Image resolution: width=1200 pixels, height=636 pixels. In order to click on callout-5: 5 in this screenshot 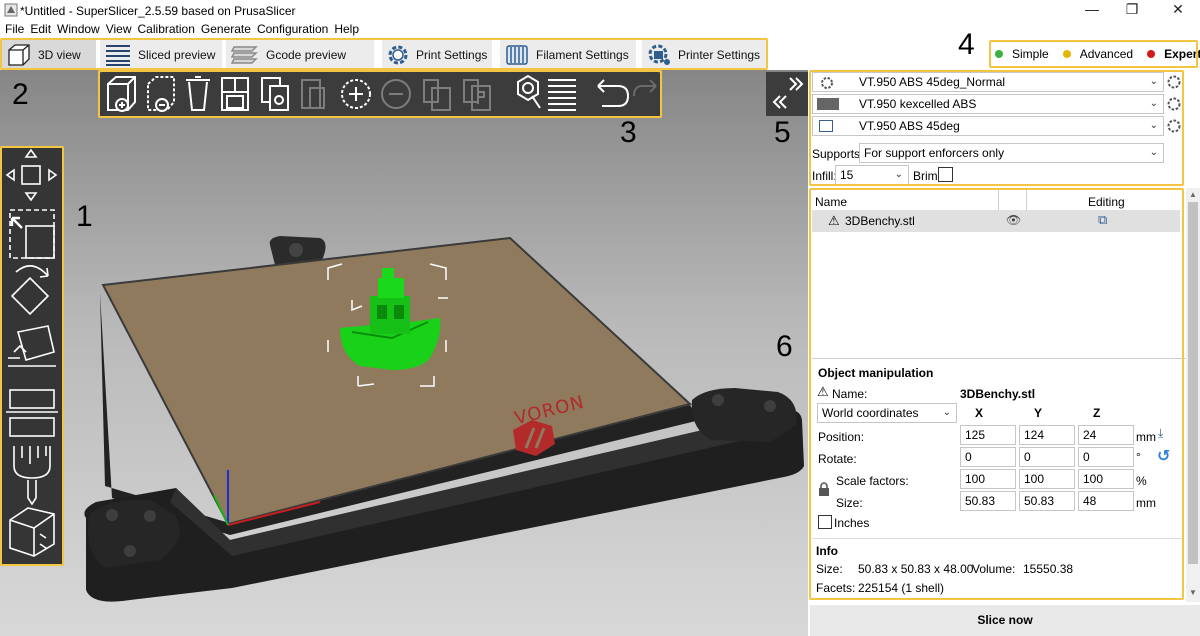, I will do `click(782, 132)`.